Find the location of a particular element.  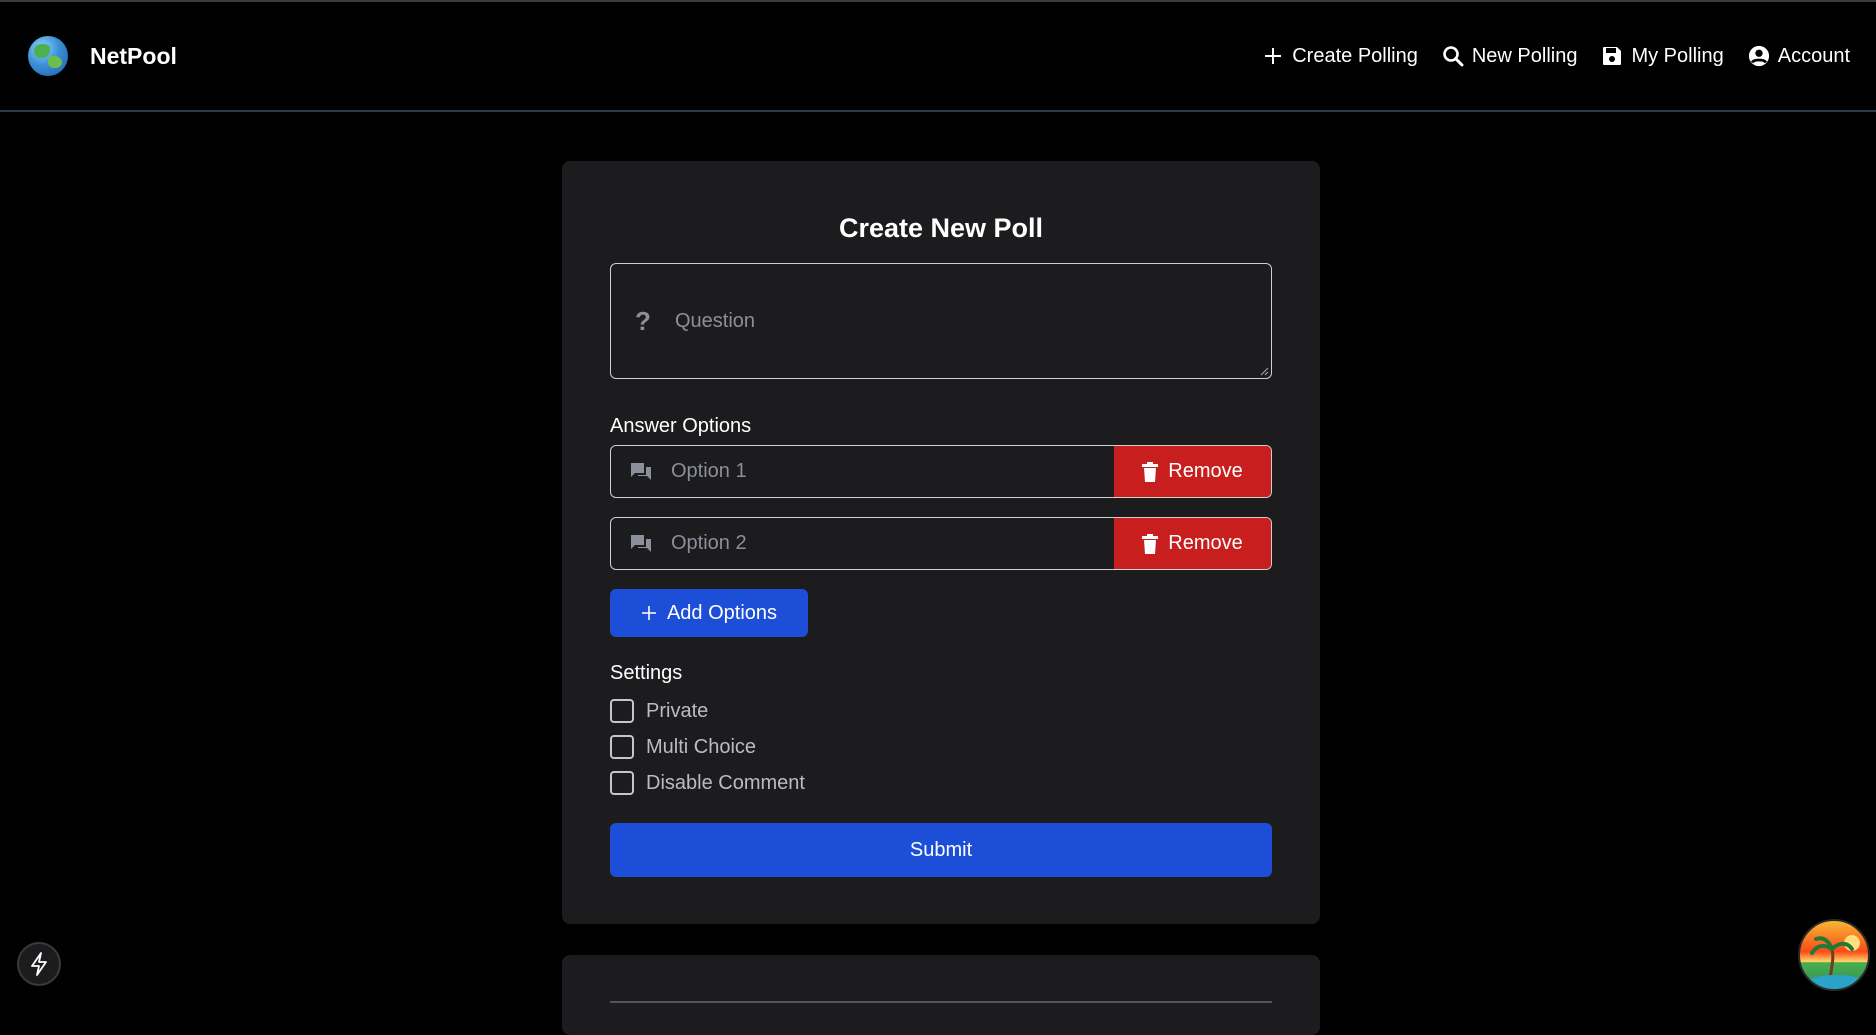

disable-comment-checkbox-row: Disable Comment is located at coordinates (707, 783).